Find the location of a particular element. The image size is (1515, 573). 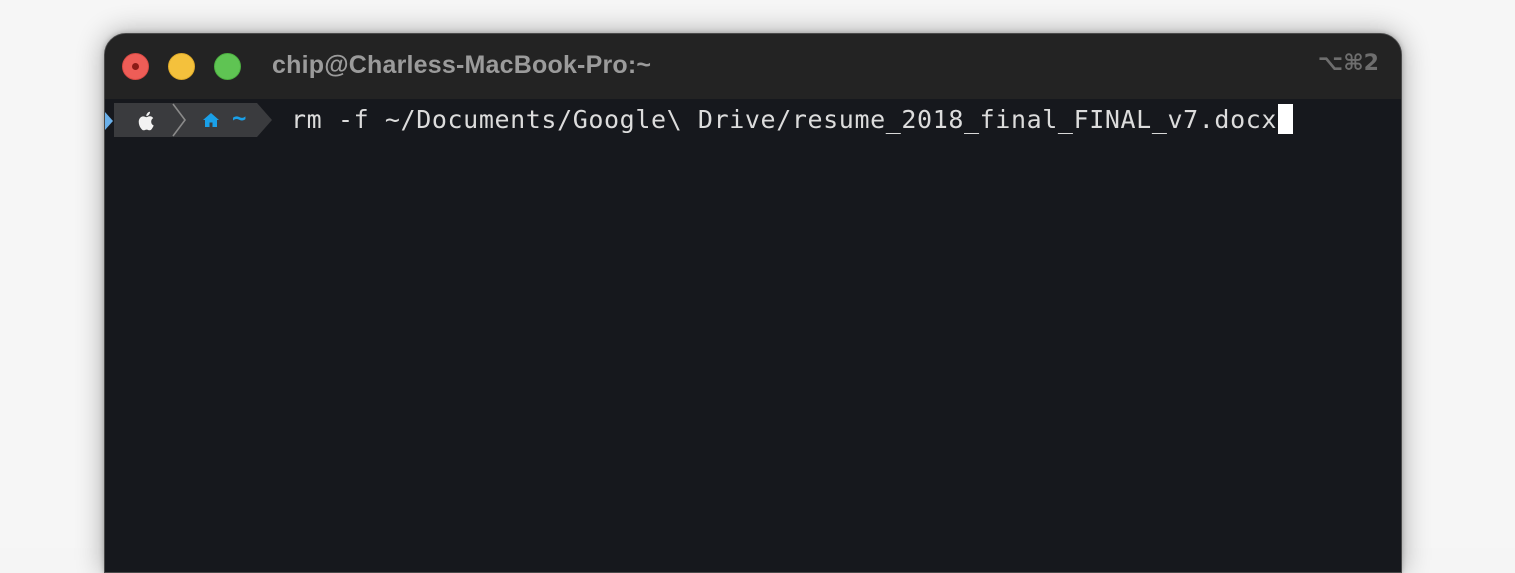

current-directory: ~ is located at coordinates (239, 118).